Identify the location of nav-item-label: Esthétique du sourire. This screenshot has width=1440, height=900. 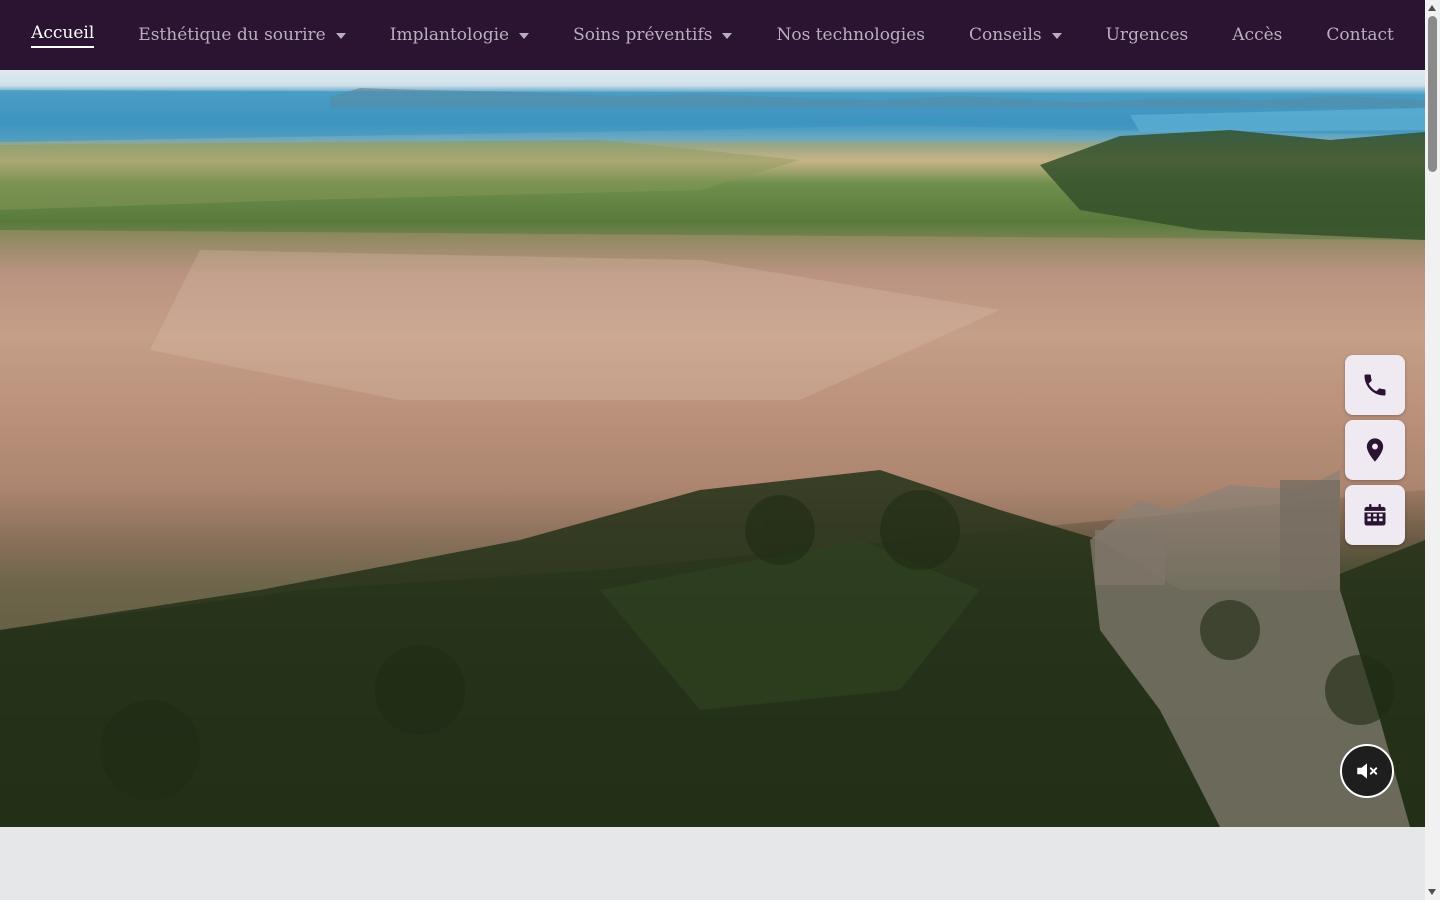
(232, 35).